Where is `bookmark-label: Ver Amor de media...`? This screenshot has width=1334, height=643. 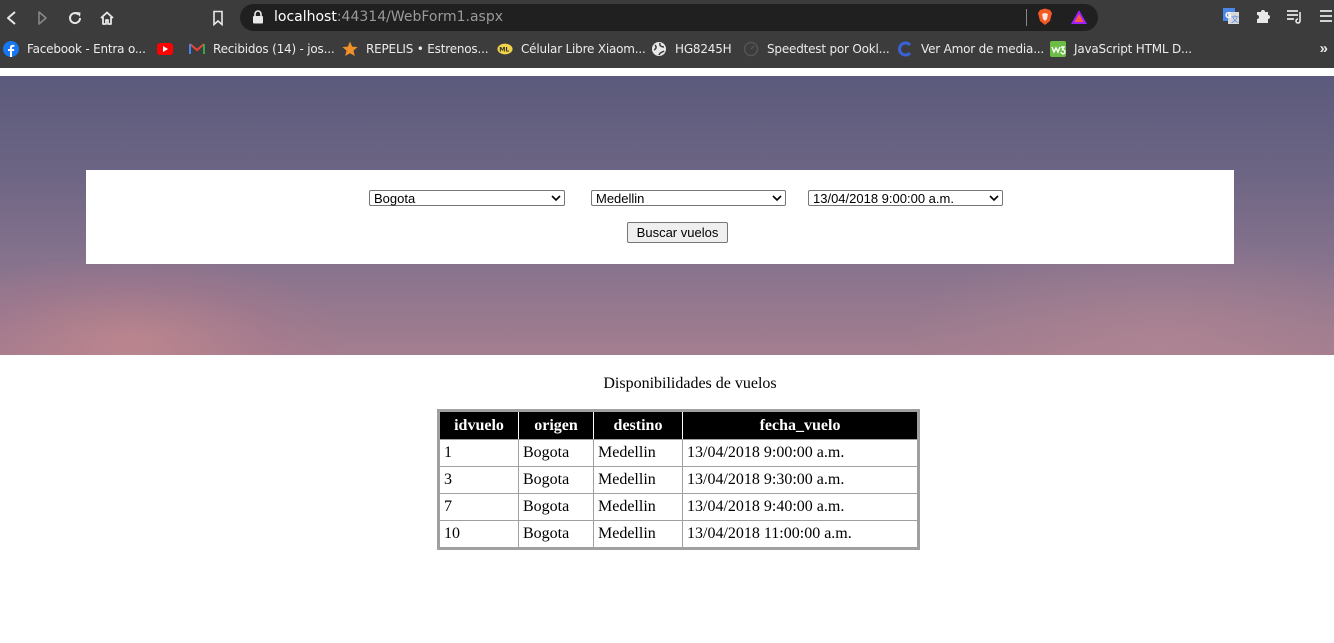
bookmark-label: Ver Amor de media... is located at coordinates (983, 49).